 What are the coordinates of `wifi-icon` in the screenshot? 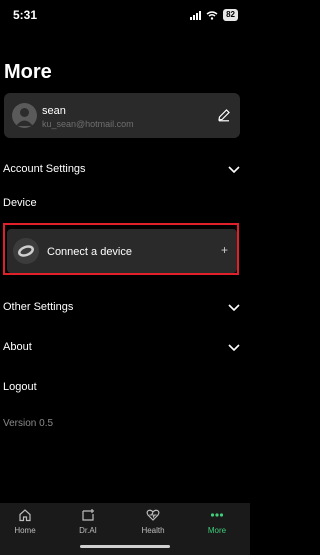 It's located at (212, 15).